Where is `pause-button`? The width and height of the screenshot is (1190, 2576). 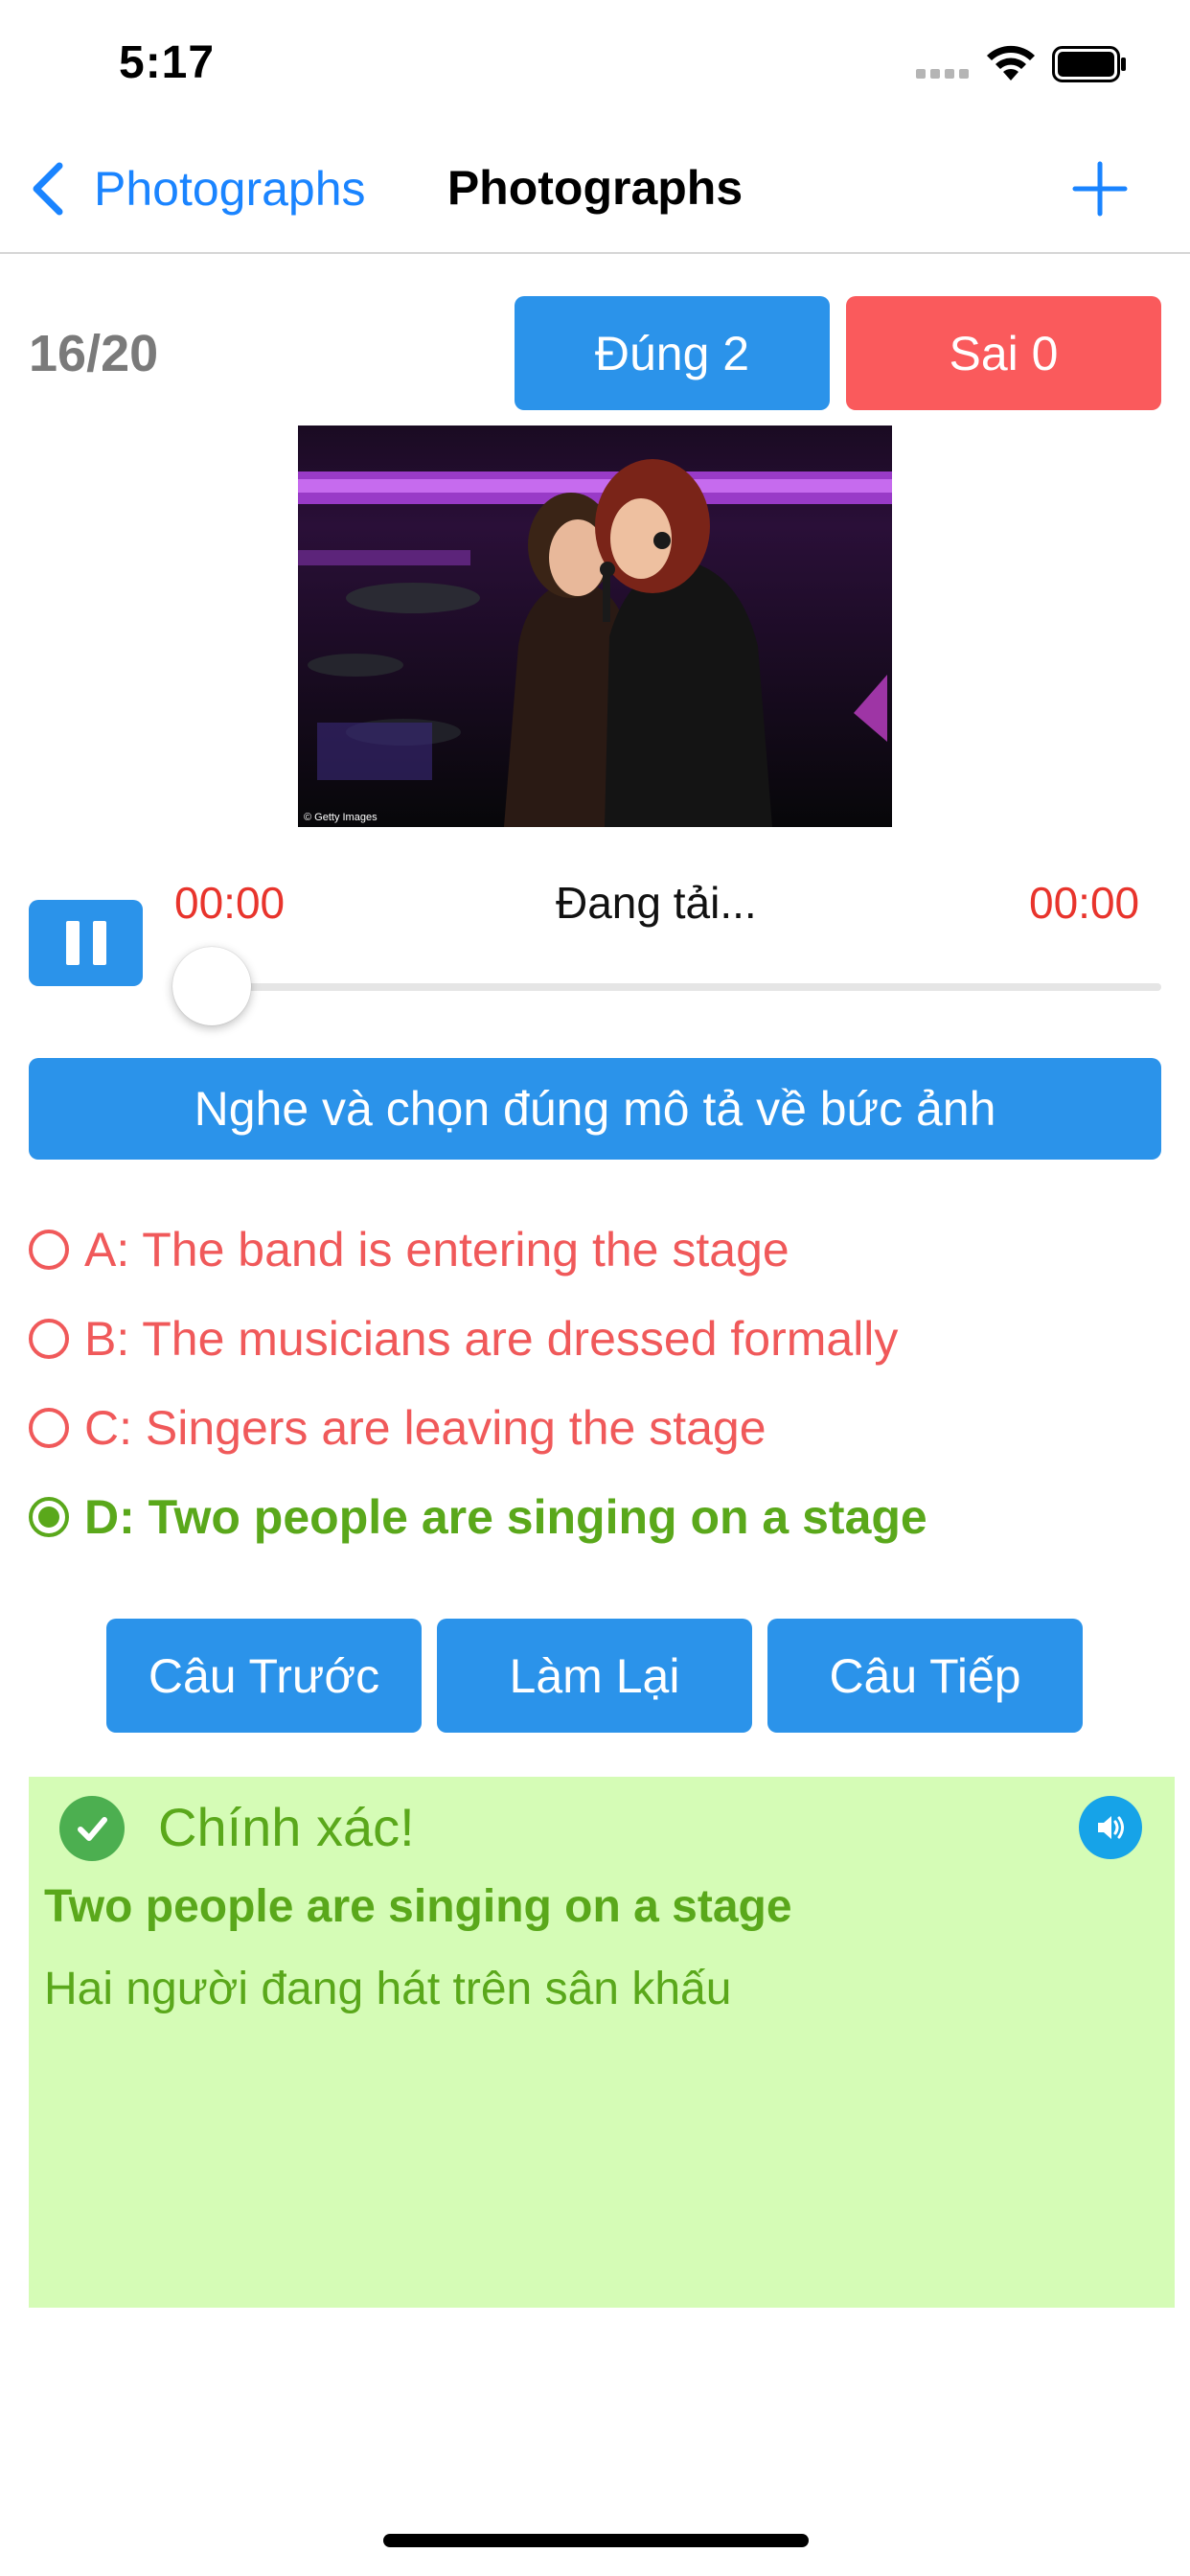
pause-button is located at coordinates (86, 943).